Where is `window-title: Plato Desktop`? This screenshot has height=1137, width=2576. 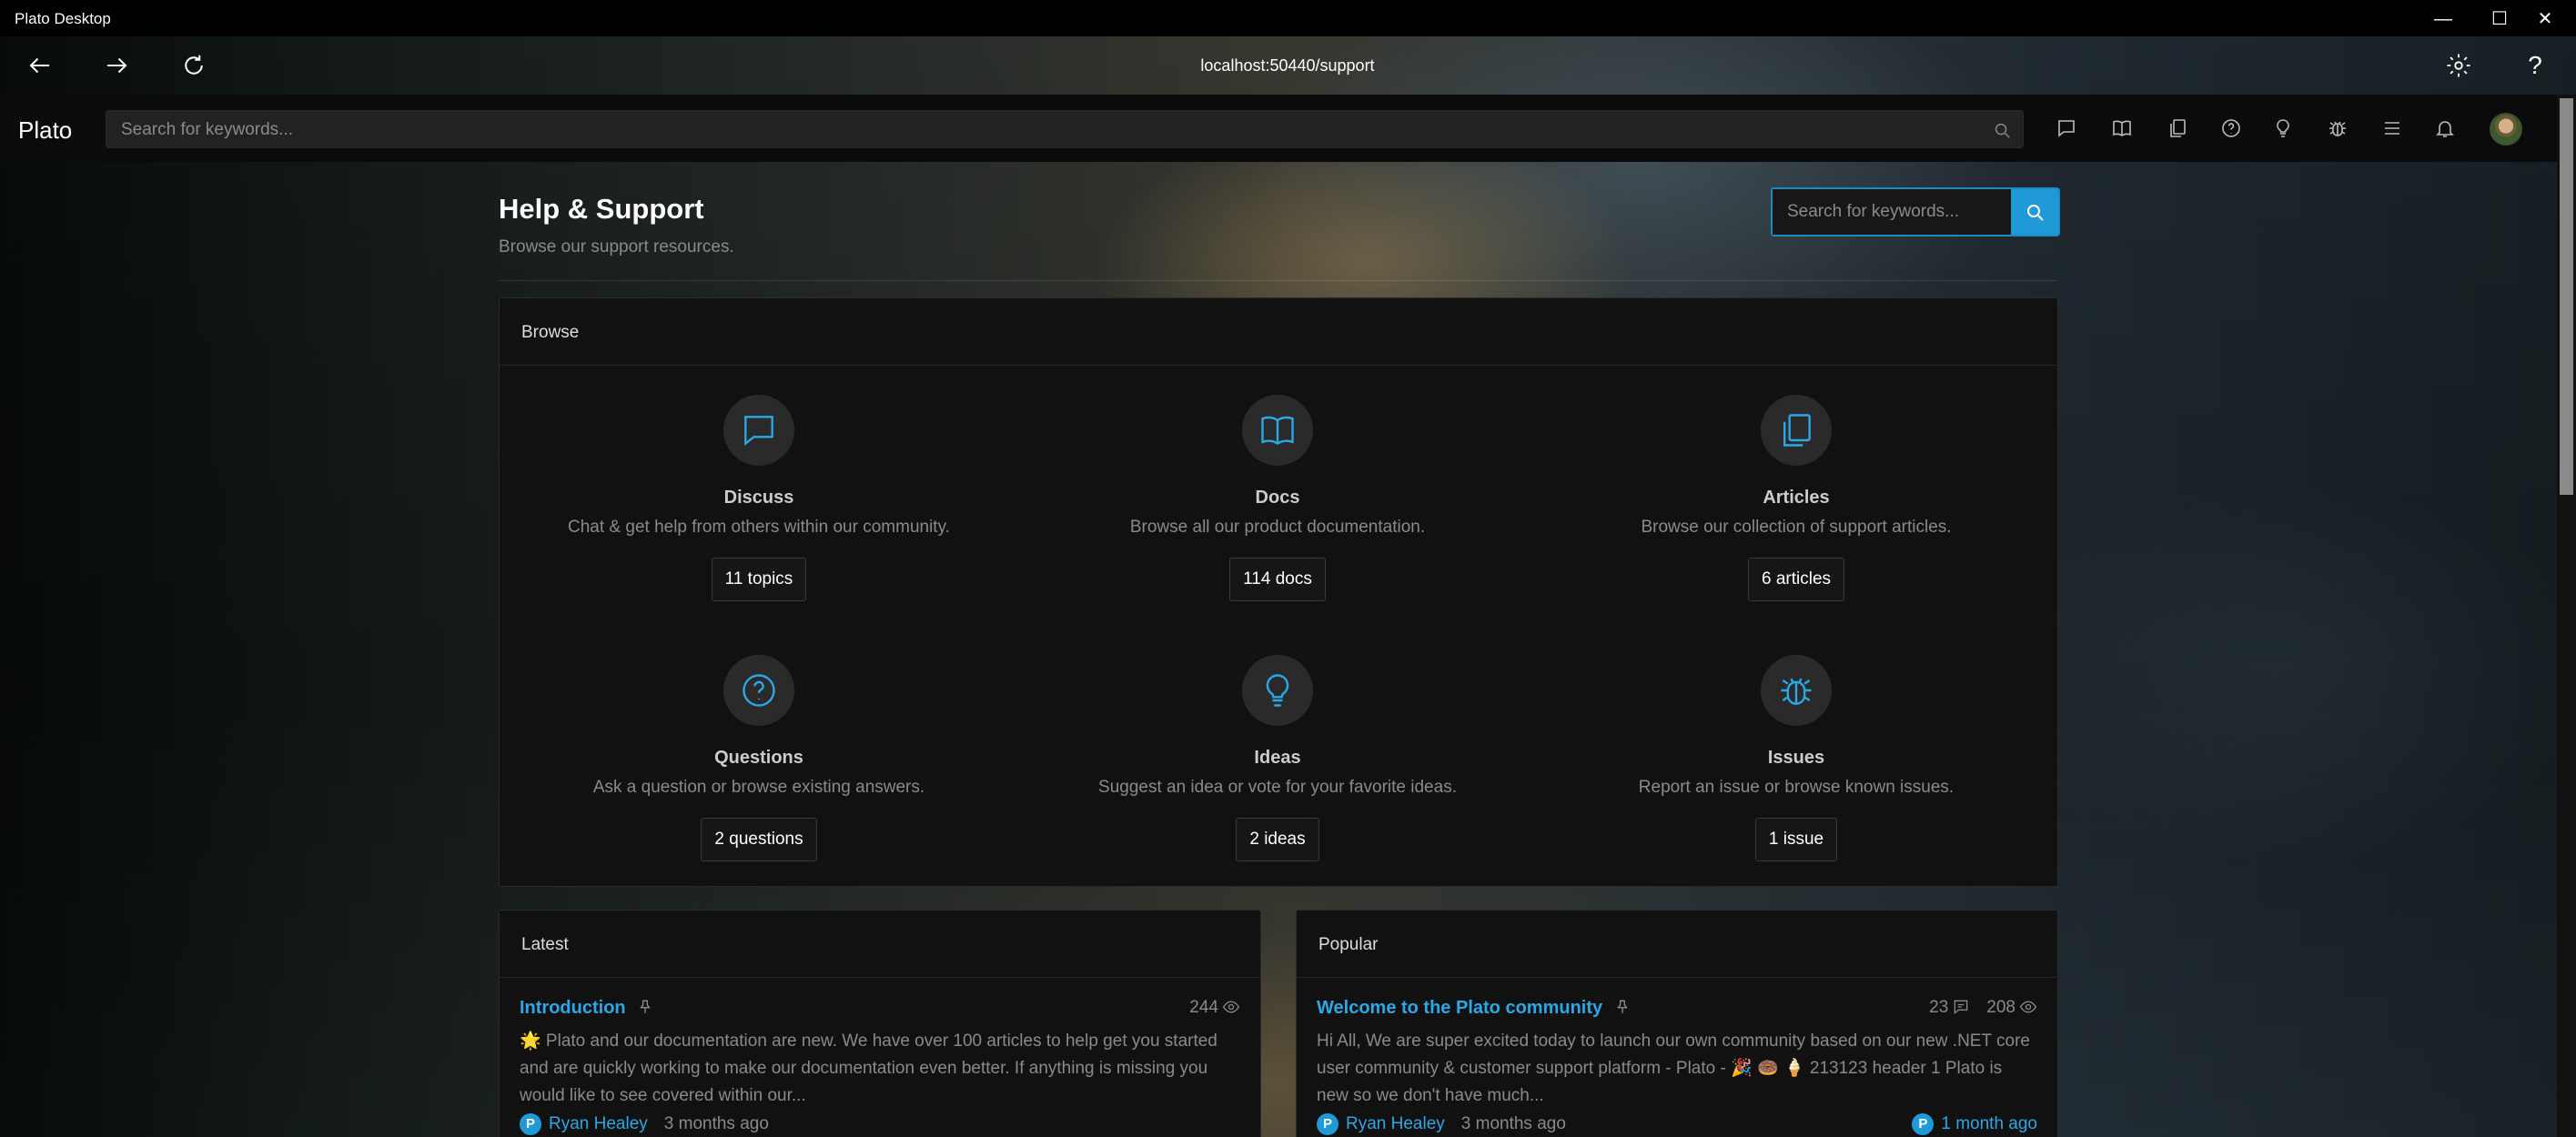 window-title: Plato Desktop is located at coordinates (63, 18).